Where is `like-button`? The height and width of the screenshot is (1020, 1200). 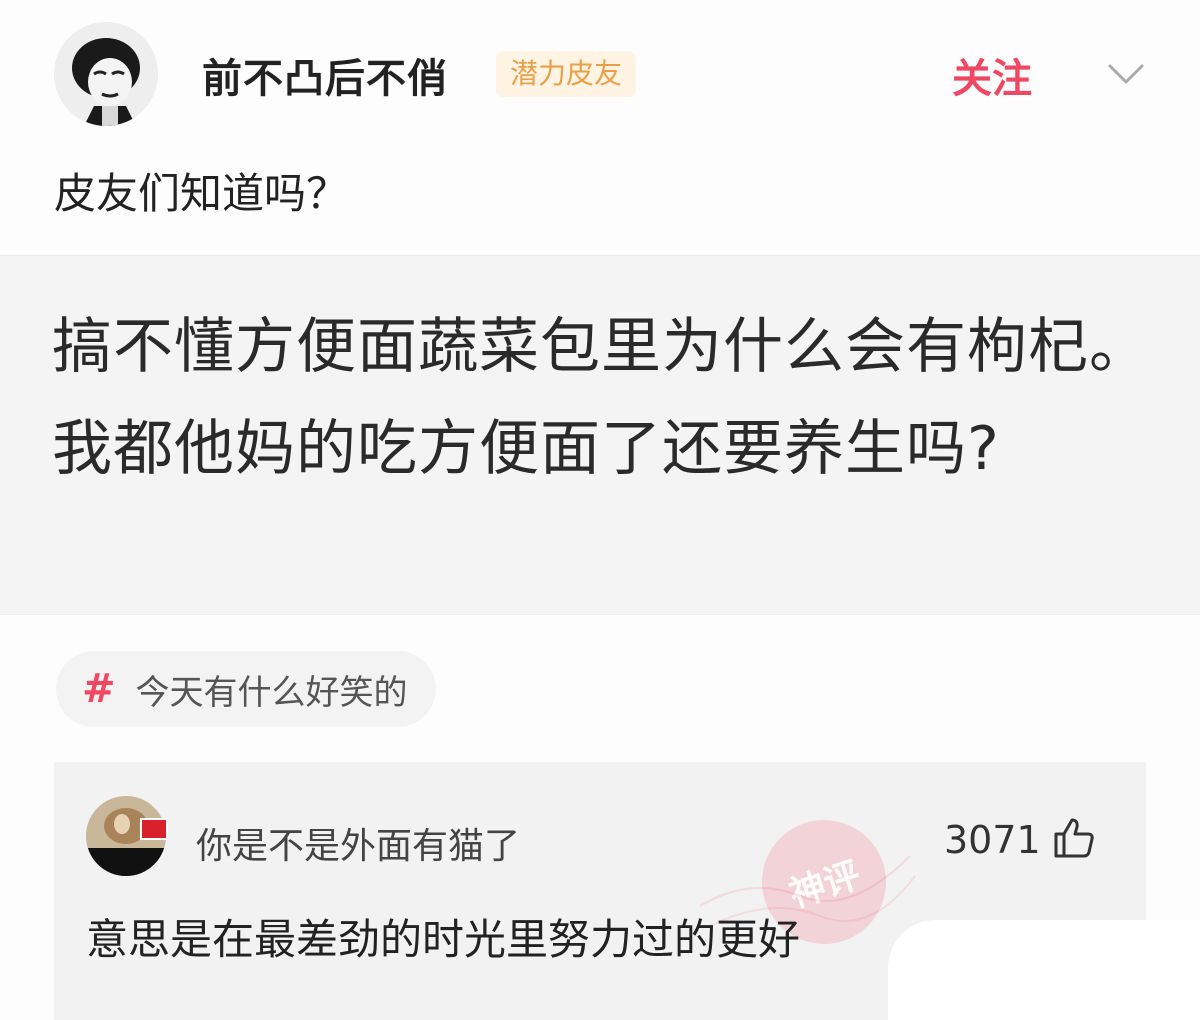 like-button is located at coordinates (1074, 838).